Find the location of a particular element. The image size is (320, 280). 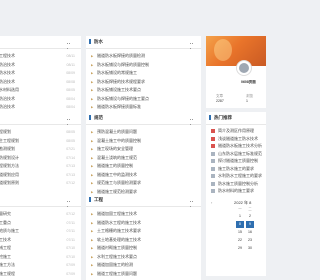

hot-item-title: 隧道防水板施工技术分析 is located at coordinates (240, 146).